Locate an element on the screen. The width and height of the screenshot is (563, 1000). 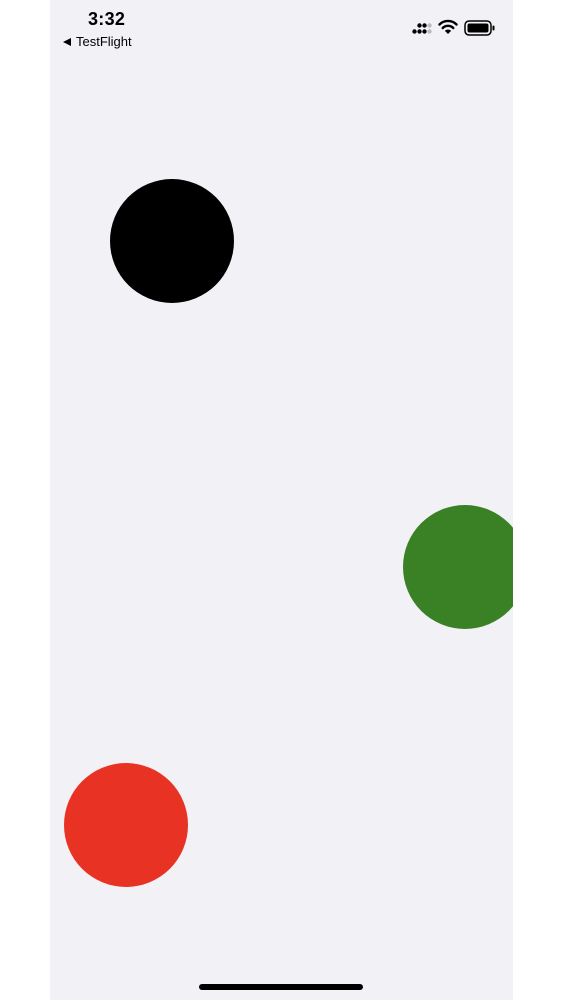
status-bar: 3:32 TestFlight is located at coordinates (281, 28).